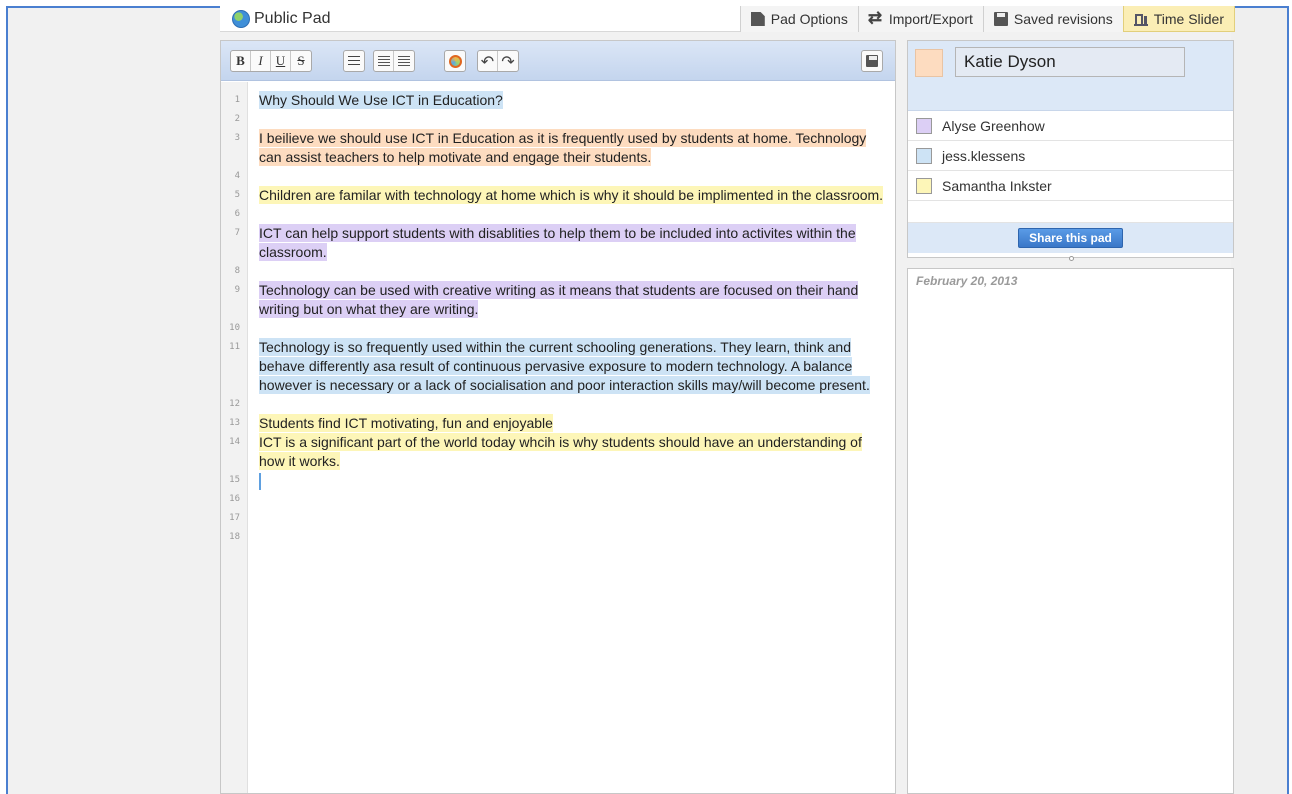  I want to click on clear-authorship-button, so click(455, 61).